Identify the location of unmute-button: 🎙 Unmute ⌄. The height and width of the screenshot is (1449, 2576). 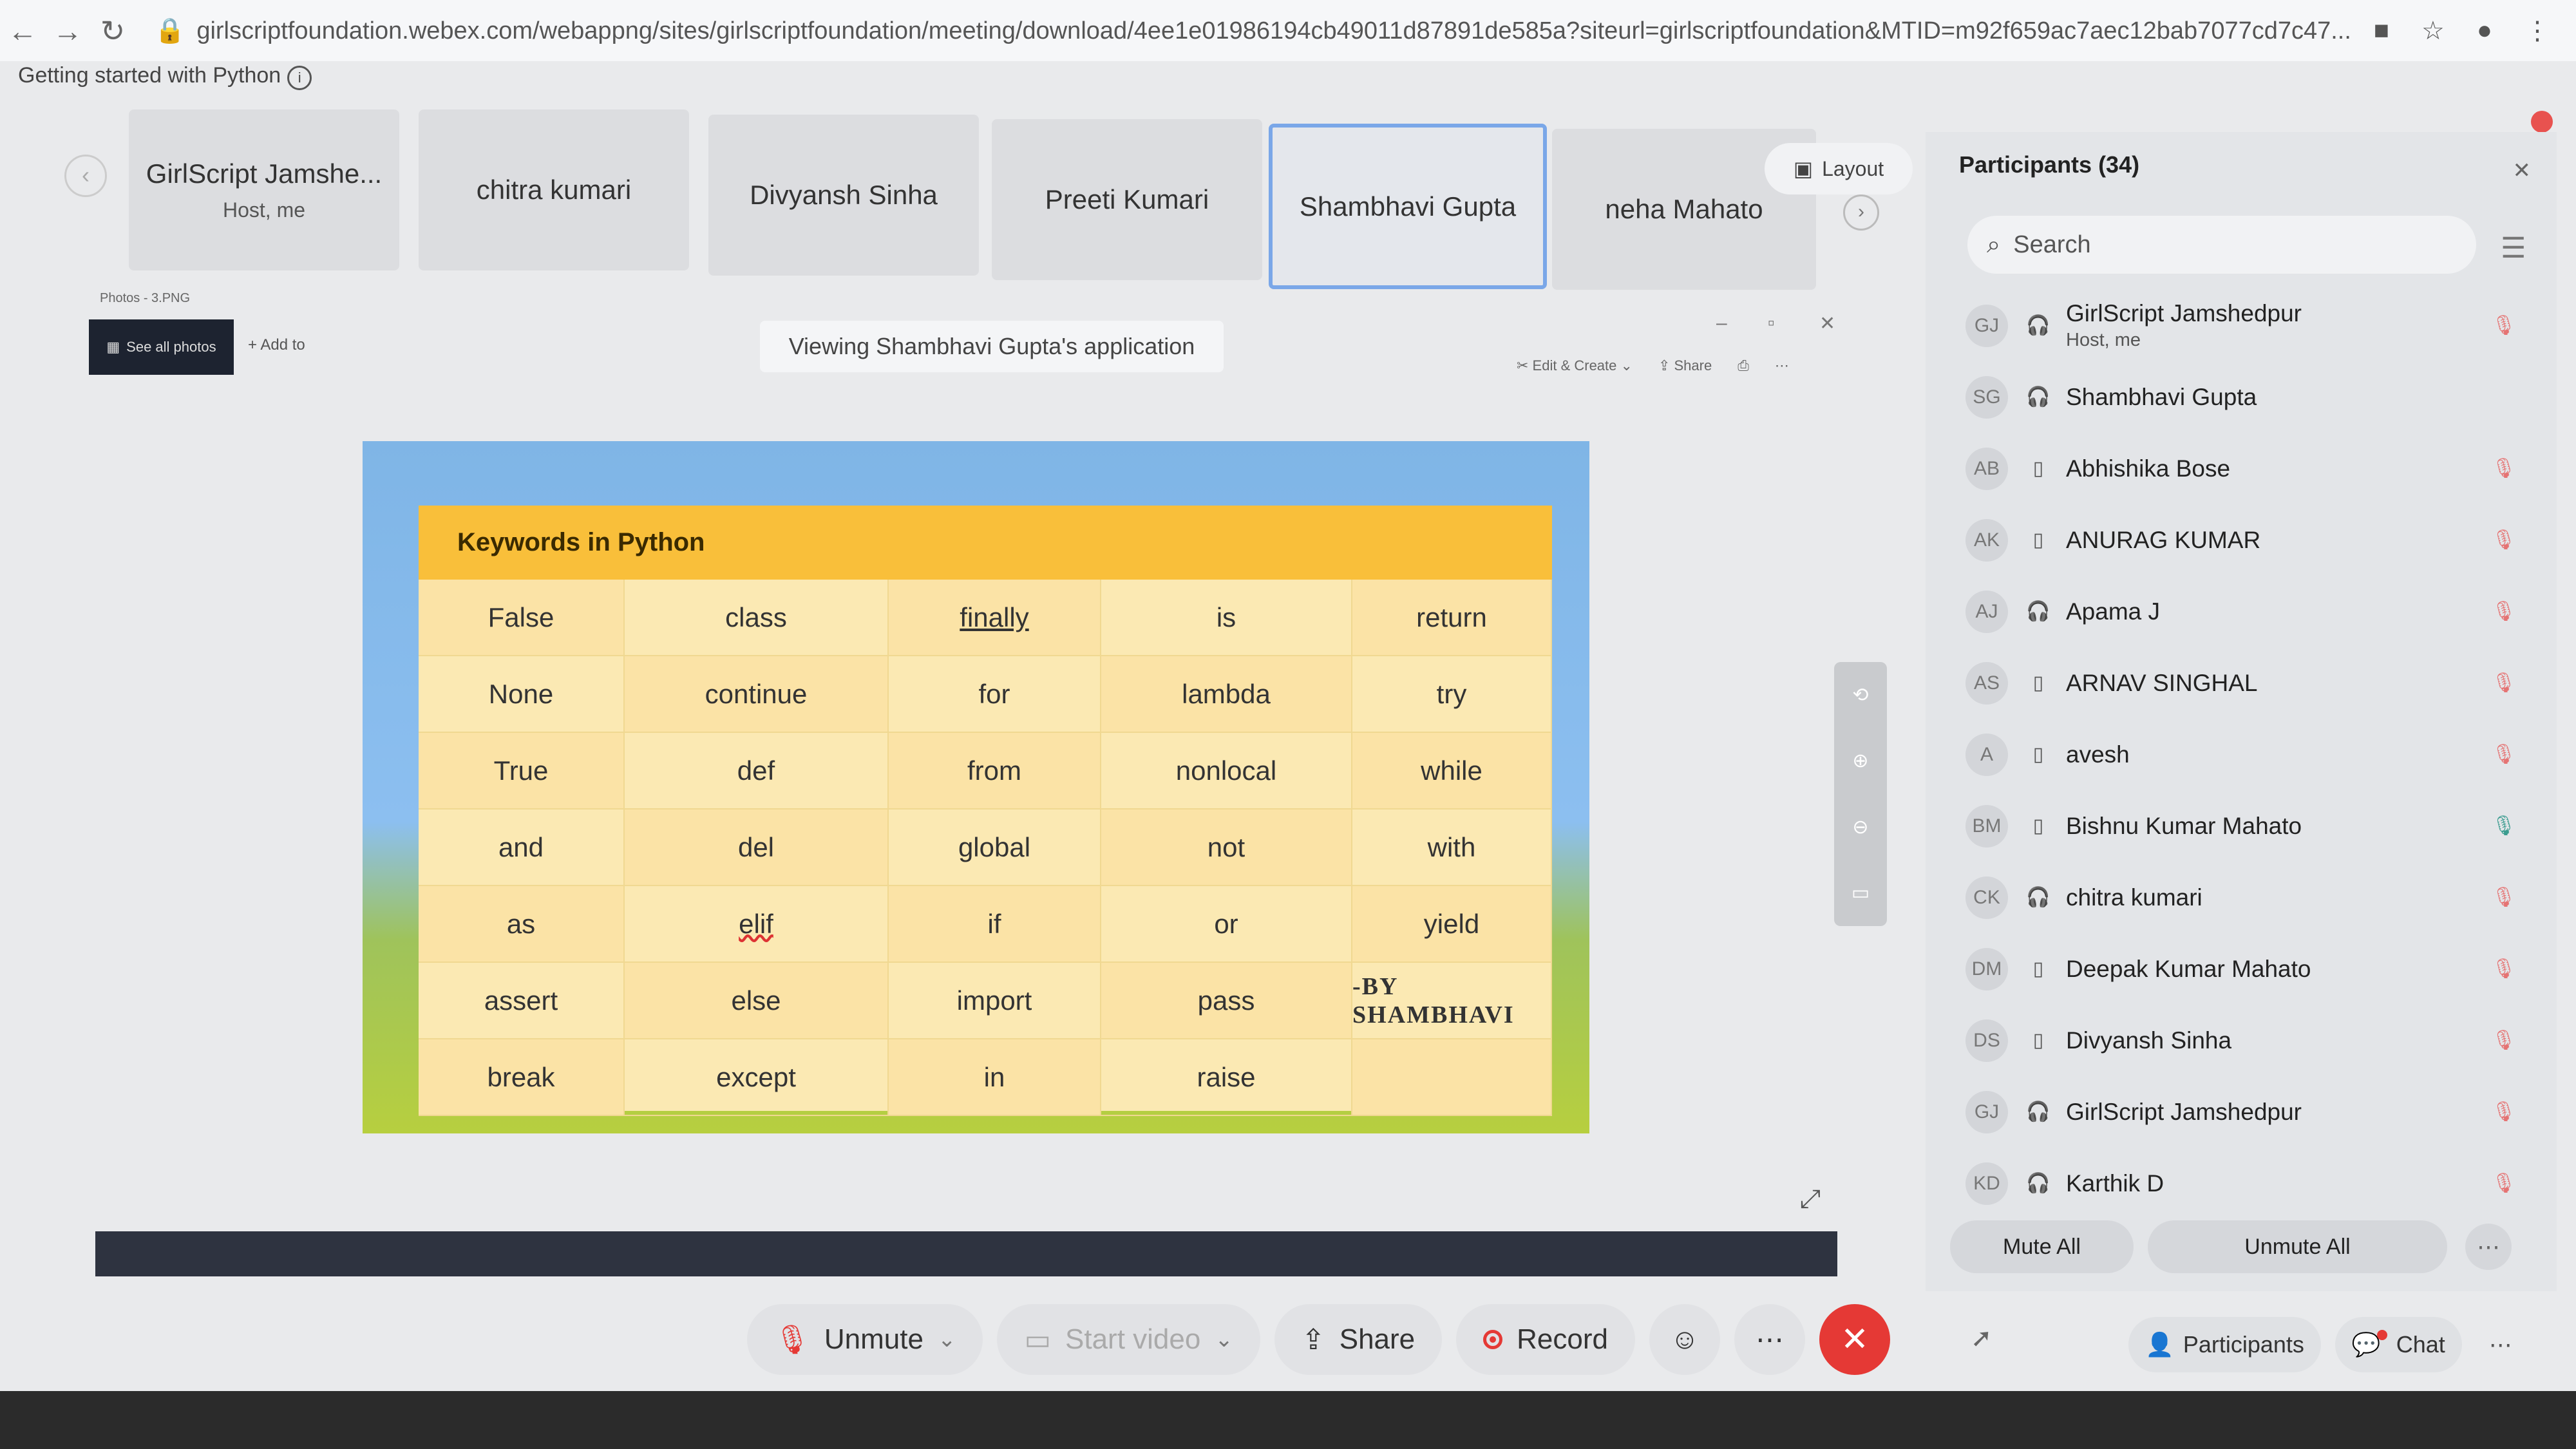
(865, 1339).